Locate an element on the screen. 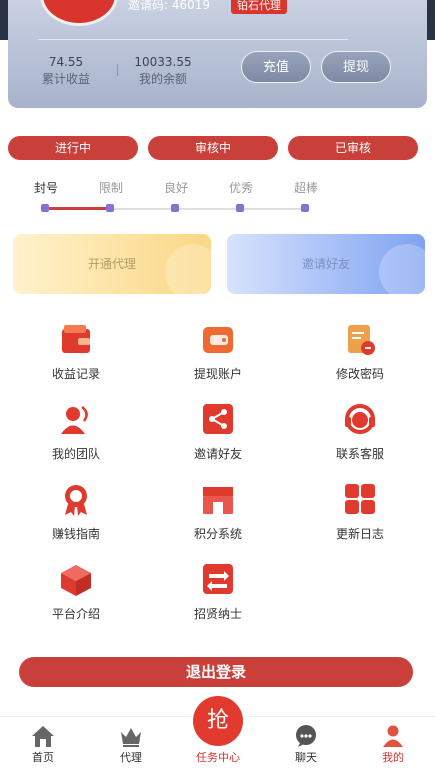 This screenshot has height=770, width=435. menu-points-system: 积分系统 is located at coordinates (218, 512).